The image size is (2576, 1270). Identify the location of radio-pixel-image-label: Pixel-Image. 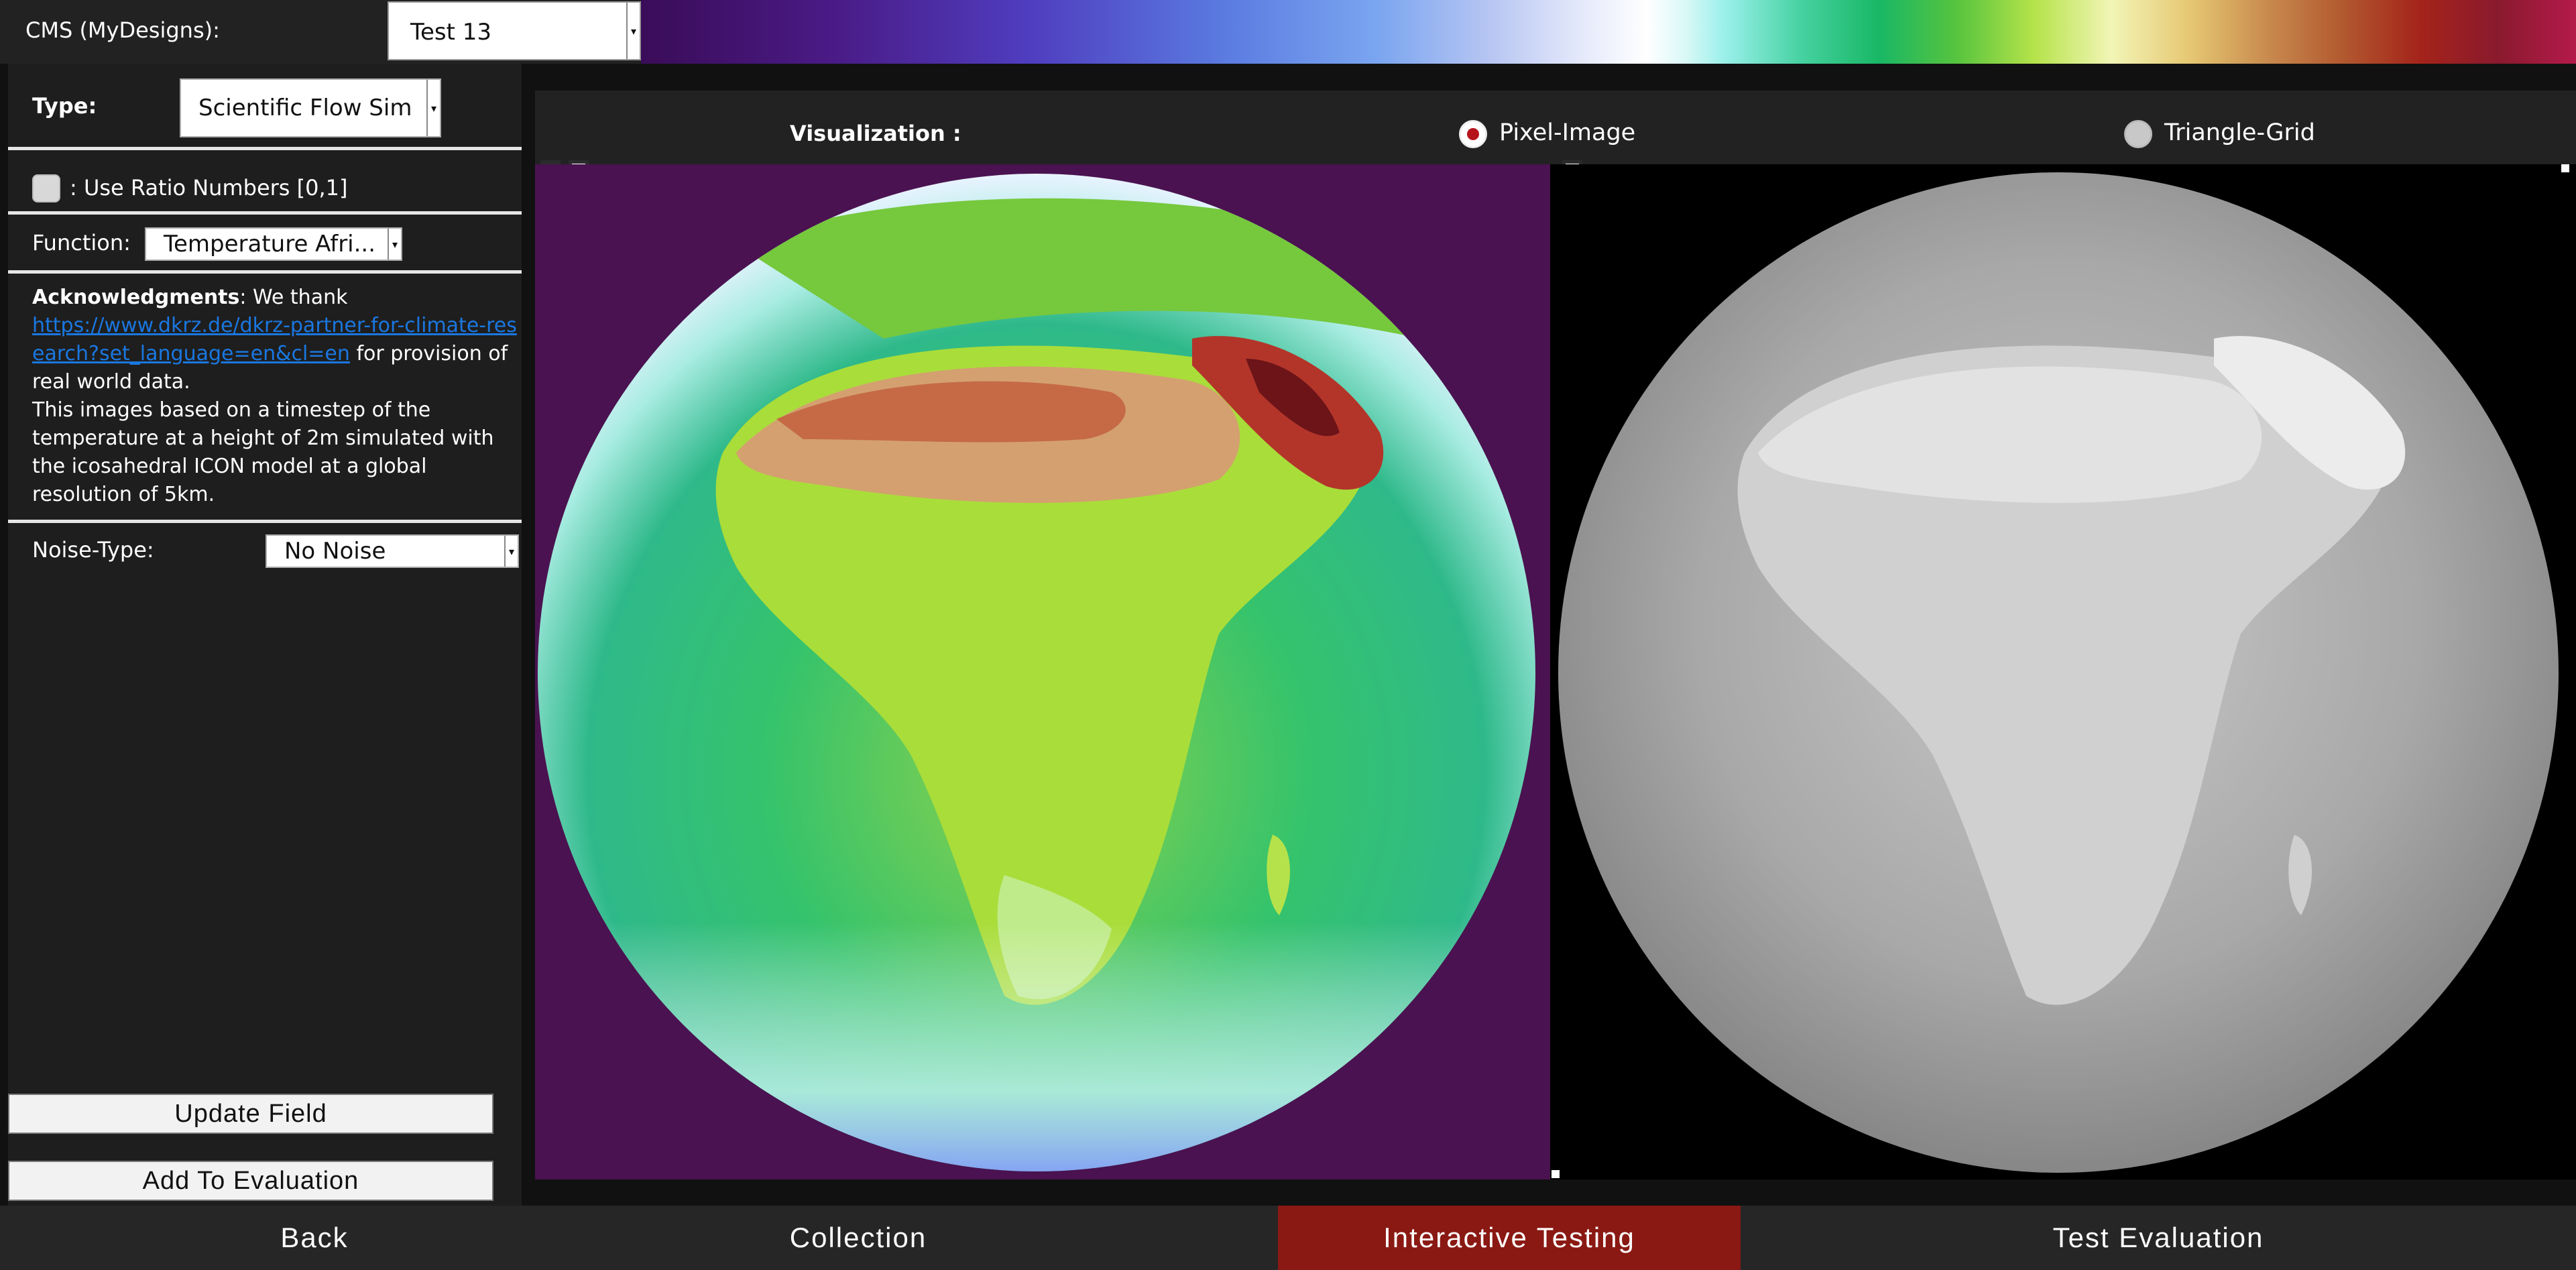
(1567, 132).